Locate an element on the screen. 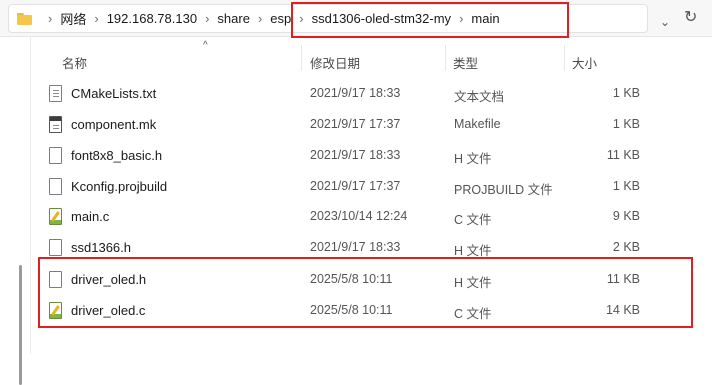 The width and height of the screenshot is (712, 385). chevron-down-icon: ⌄ is located at coordinates (665, 22).